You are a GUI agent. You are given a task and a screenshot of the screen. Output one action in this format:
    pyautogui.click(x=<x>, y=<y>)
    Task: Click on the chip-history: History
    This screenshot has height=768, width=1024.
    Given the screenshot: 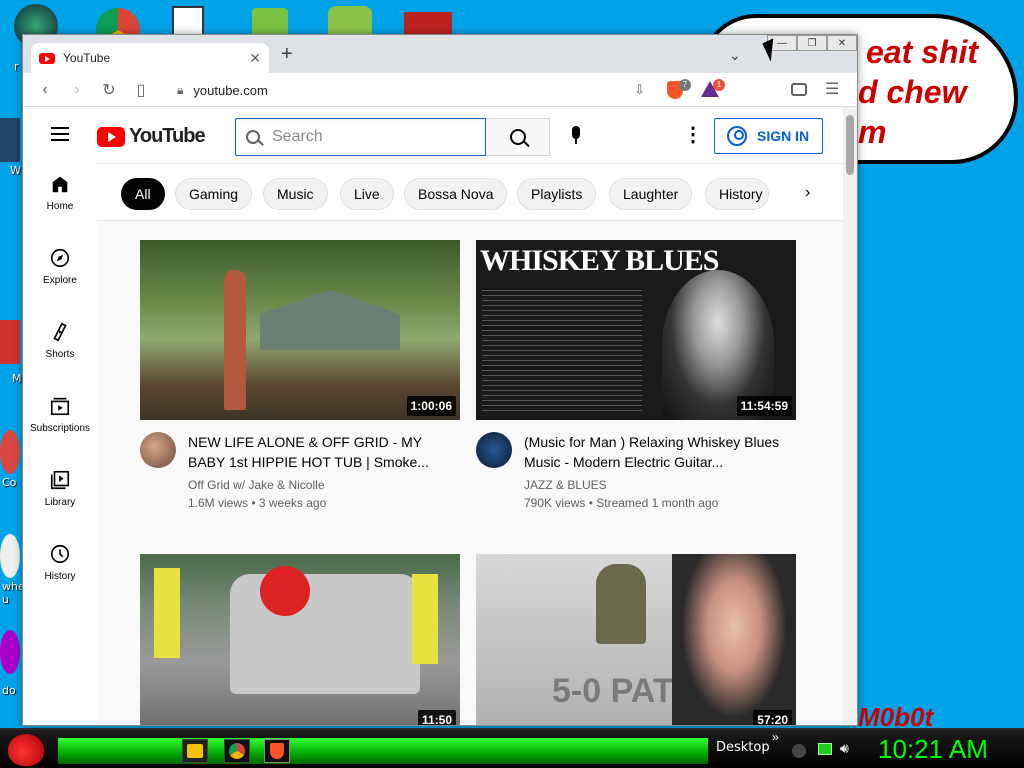 What is the action you would take?
    pyautogui.click(x=737, y=194)
    